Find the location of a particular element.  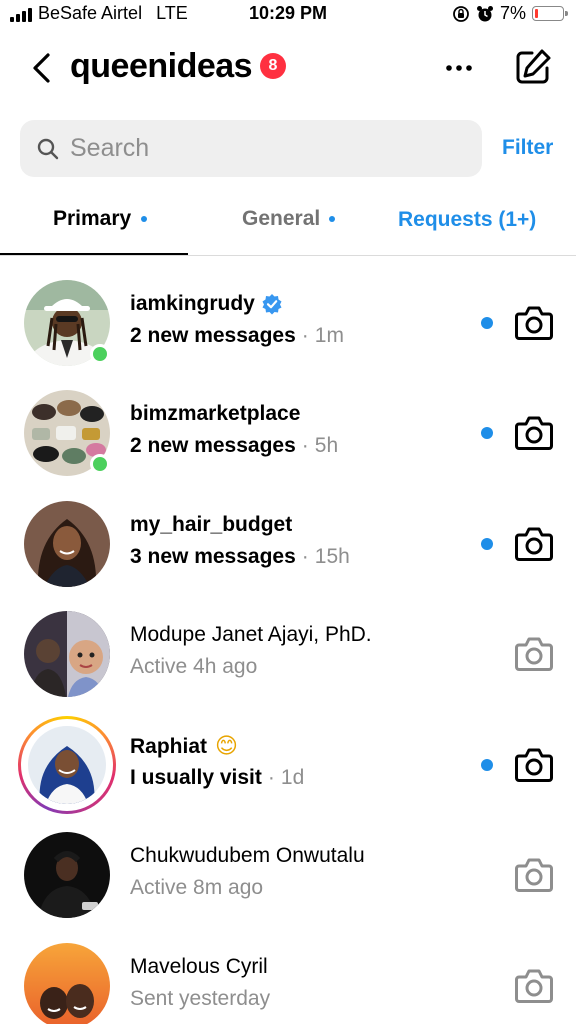

search-input is located at coordinates (270, 148).